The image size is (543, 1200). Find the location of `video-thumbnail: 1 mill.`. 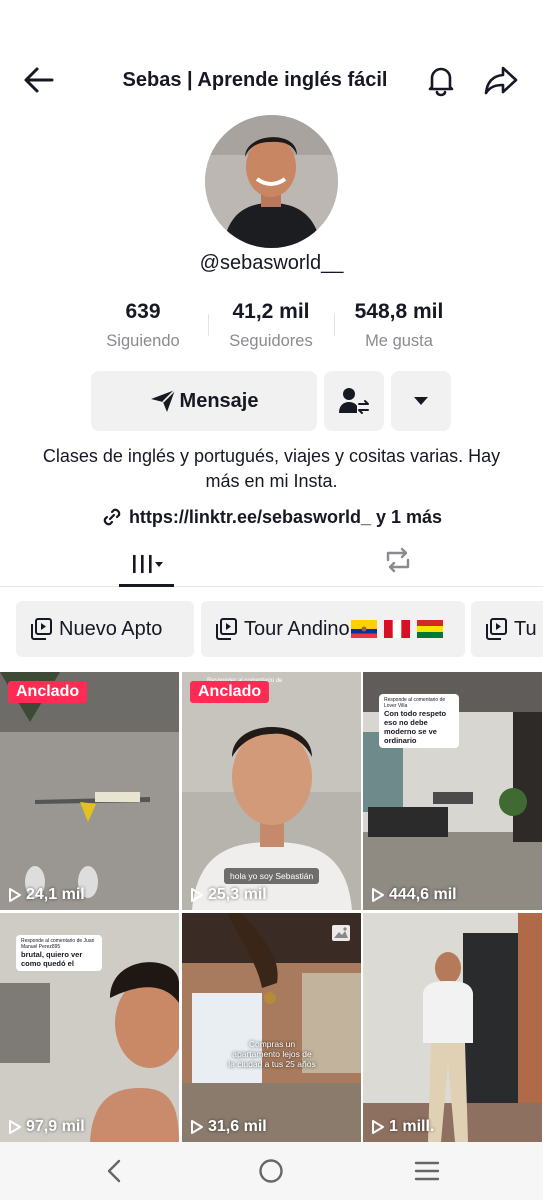

video-thumbnail: 1 mill. is located at coordinates (452, 1027).